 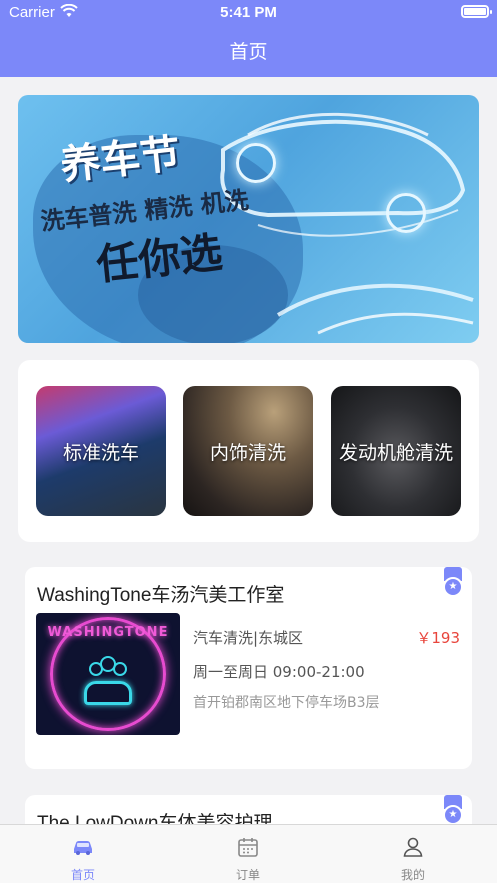 I want to click on clock: 5:41 PM, so click(x=248, y=12).